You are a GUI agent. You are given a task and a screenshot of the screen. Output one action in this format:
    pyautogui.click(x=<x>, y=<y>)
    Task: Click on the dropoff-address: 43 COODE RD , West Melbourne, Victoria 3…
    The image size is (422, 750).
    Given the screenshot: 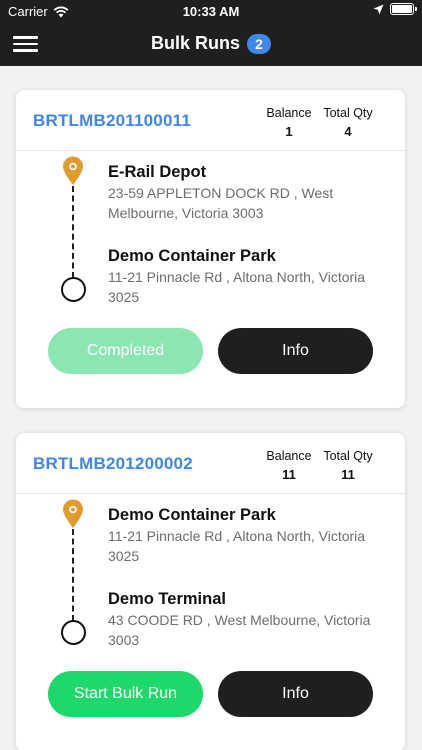 What is the action you would take?
    pyautogui.click(x=239, y=630)
    